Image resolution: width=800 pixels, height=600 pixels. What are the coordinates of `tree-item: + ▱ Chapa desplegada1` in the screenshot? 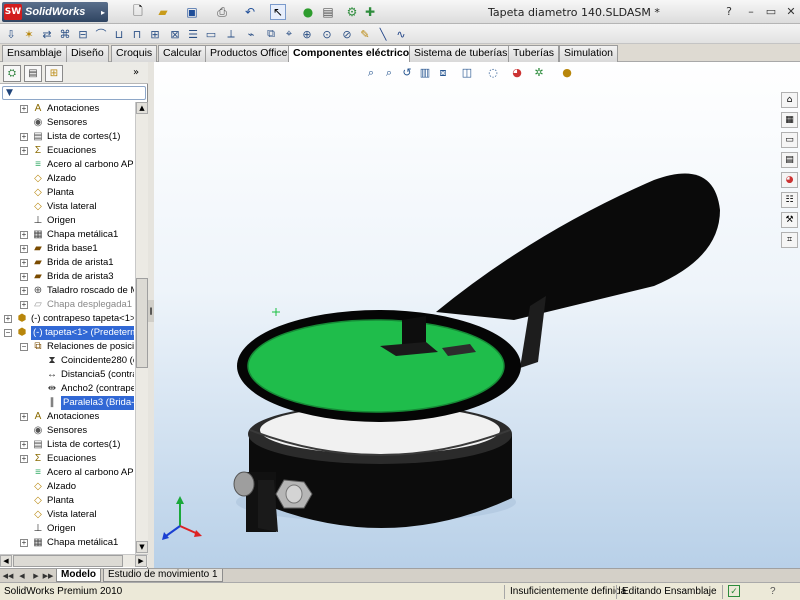 It's located at (67, 305).